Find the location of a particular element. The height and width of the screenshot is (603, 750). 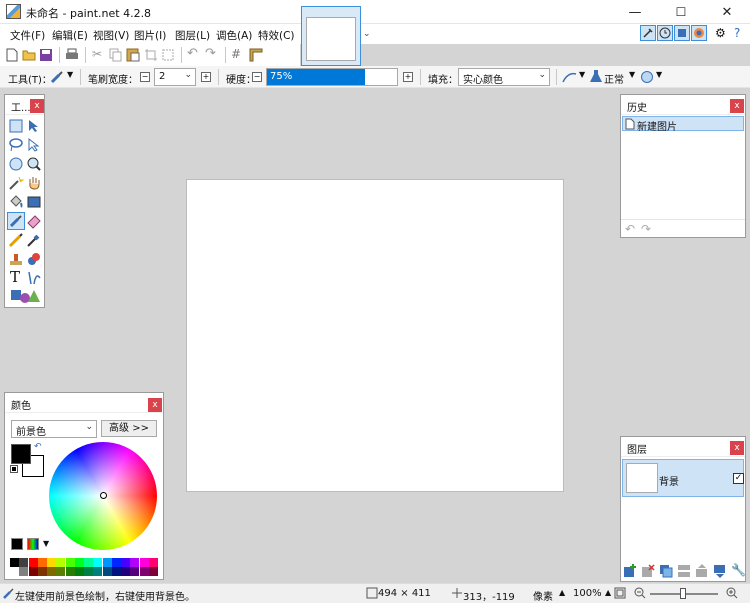

brush-width-field: 2 ⌄ is located at coordinates (175, 77).